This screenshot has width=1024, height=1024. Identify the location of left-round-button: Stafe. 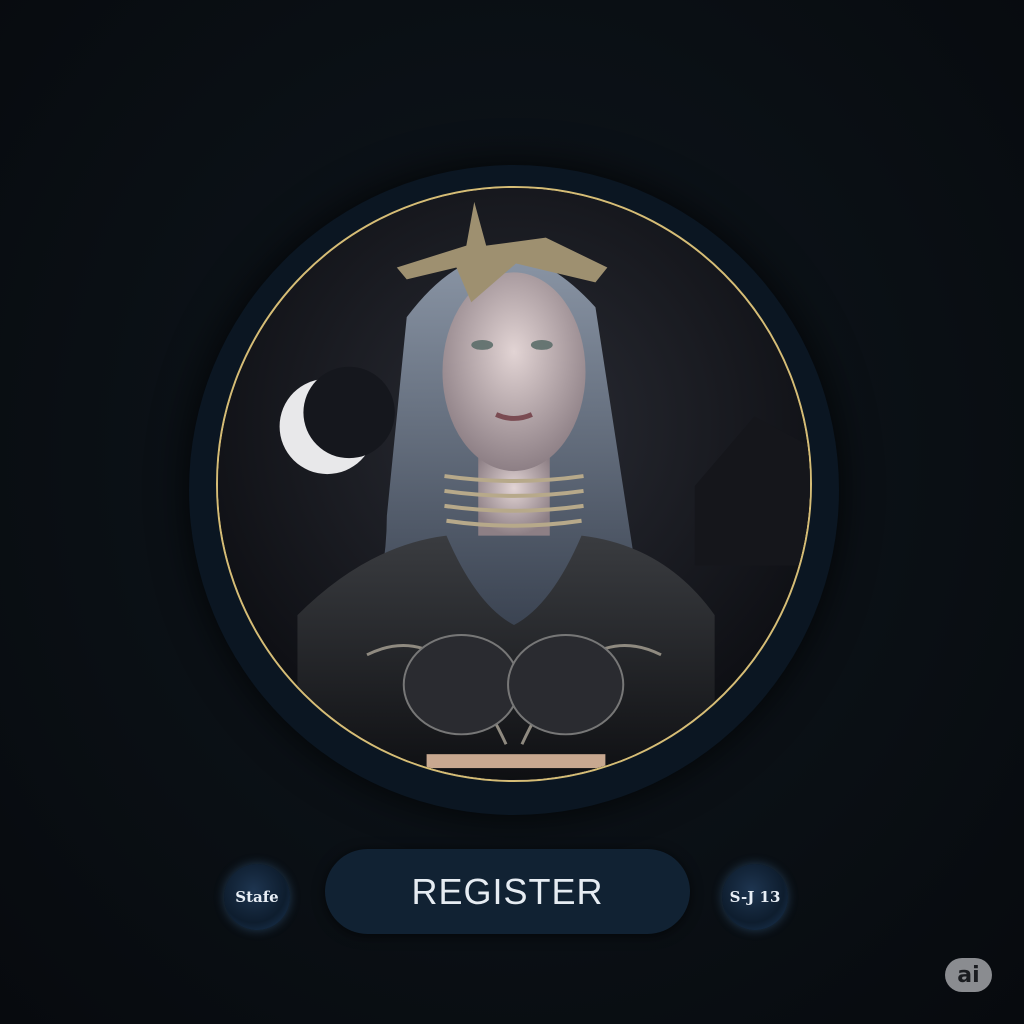
(257, 897).